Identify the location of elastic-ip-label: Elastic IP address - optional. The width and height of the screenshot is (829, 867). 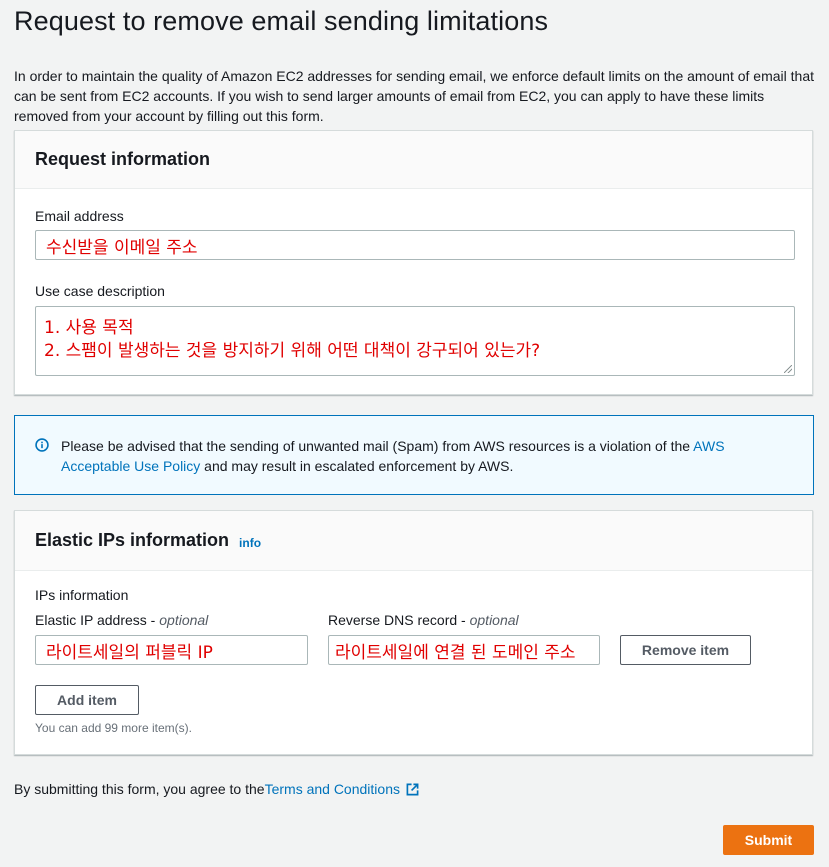
(122, 620).